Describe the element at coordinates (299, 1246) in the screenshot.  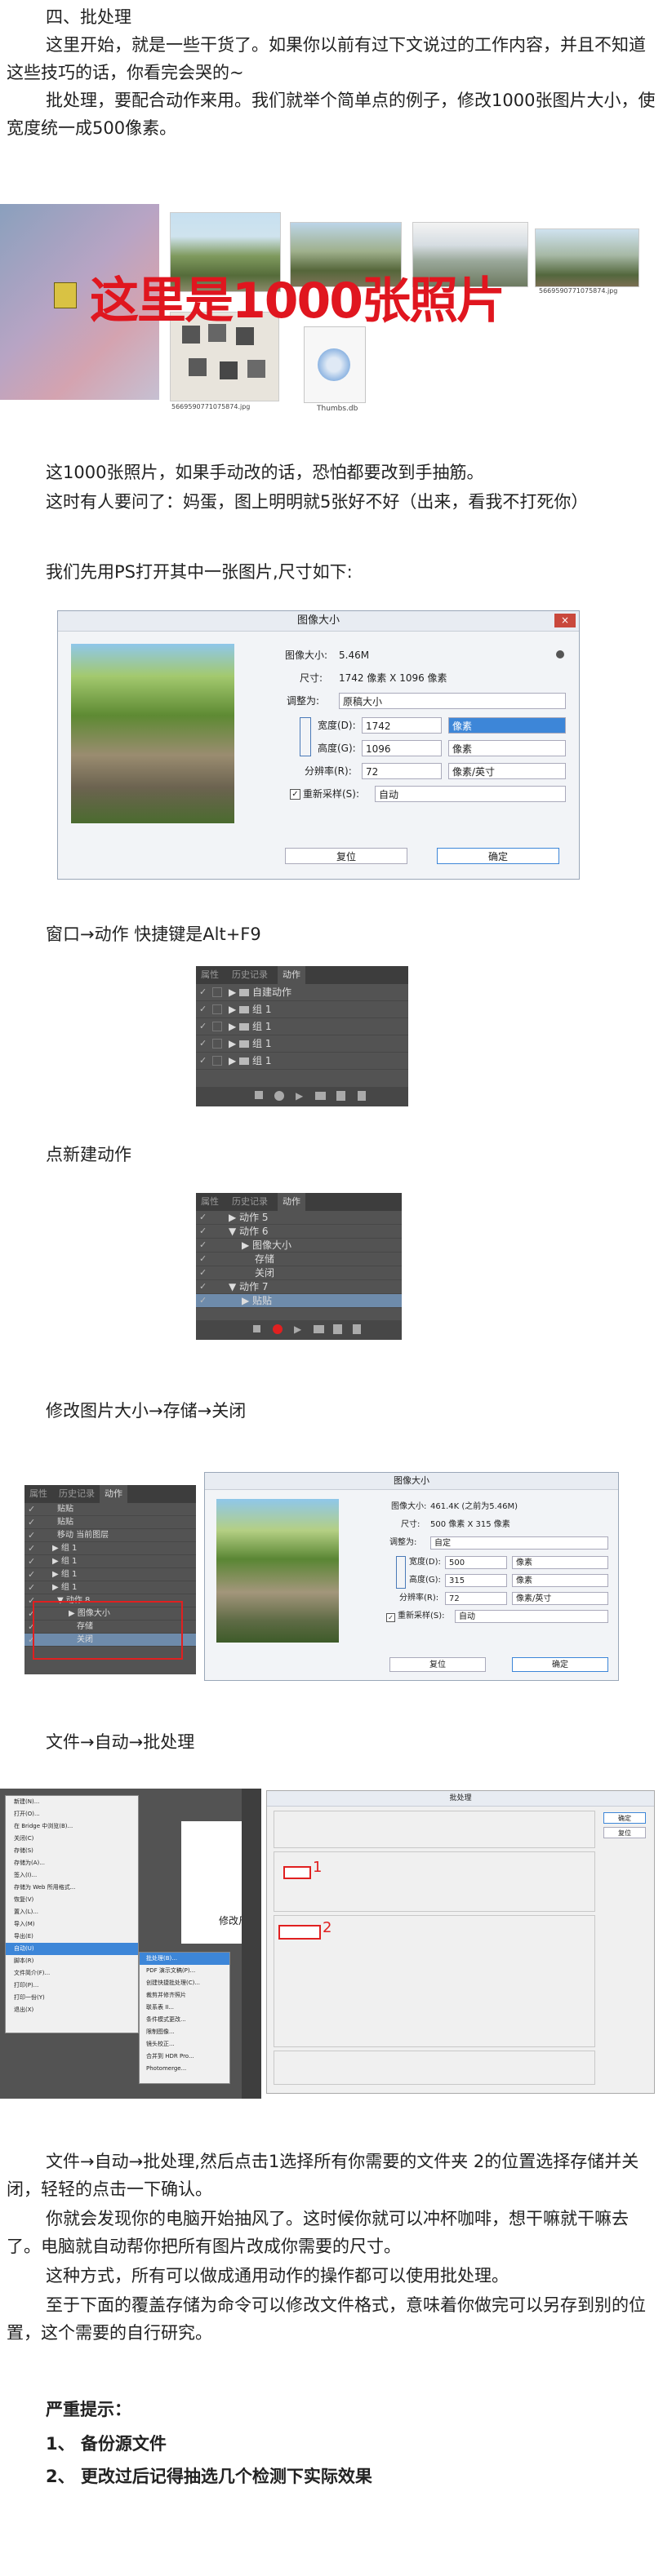
I see `step-row: ✓ ▶ 图像大小` at that location.